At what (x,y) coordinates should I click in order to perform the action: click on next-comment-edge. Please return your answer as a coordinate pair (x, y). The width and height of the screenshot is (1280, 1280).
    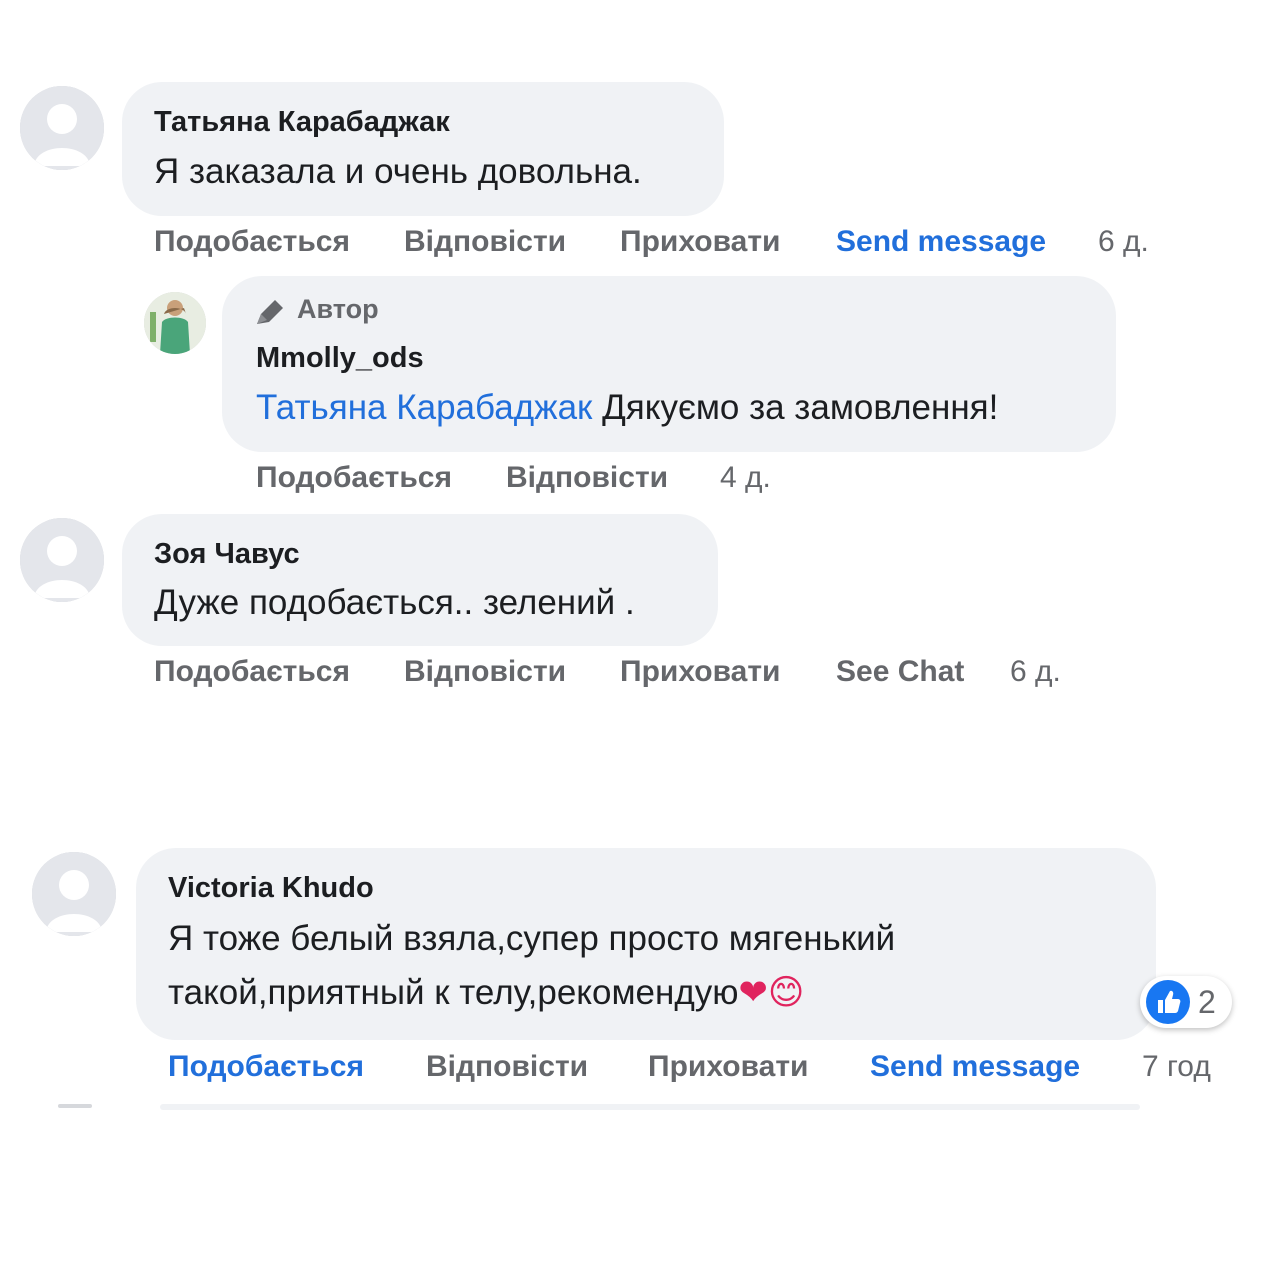
    Looking at the image, I should click on (650, 1107).